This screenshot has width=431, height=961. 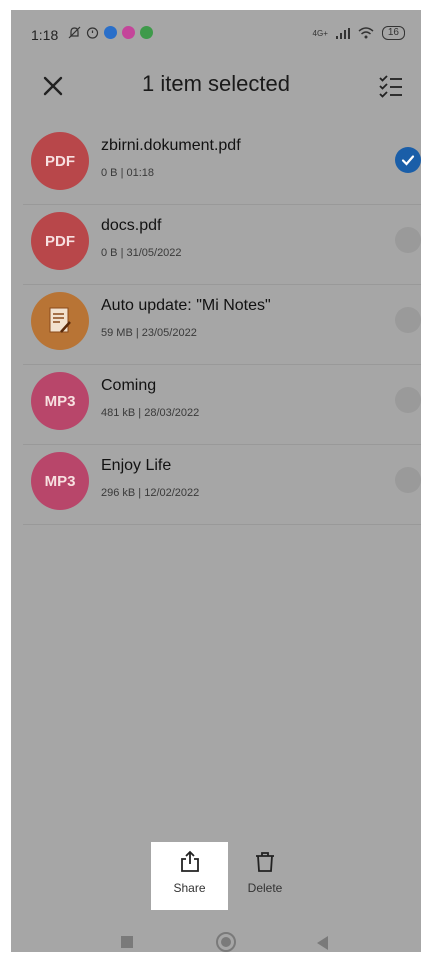 What do you see at coordinates (186, 305) in the screenshot?
I see `file-name: Auto update: "Mi Notes"` at bounding box center [186, 305].